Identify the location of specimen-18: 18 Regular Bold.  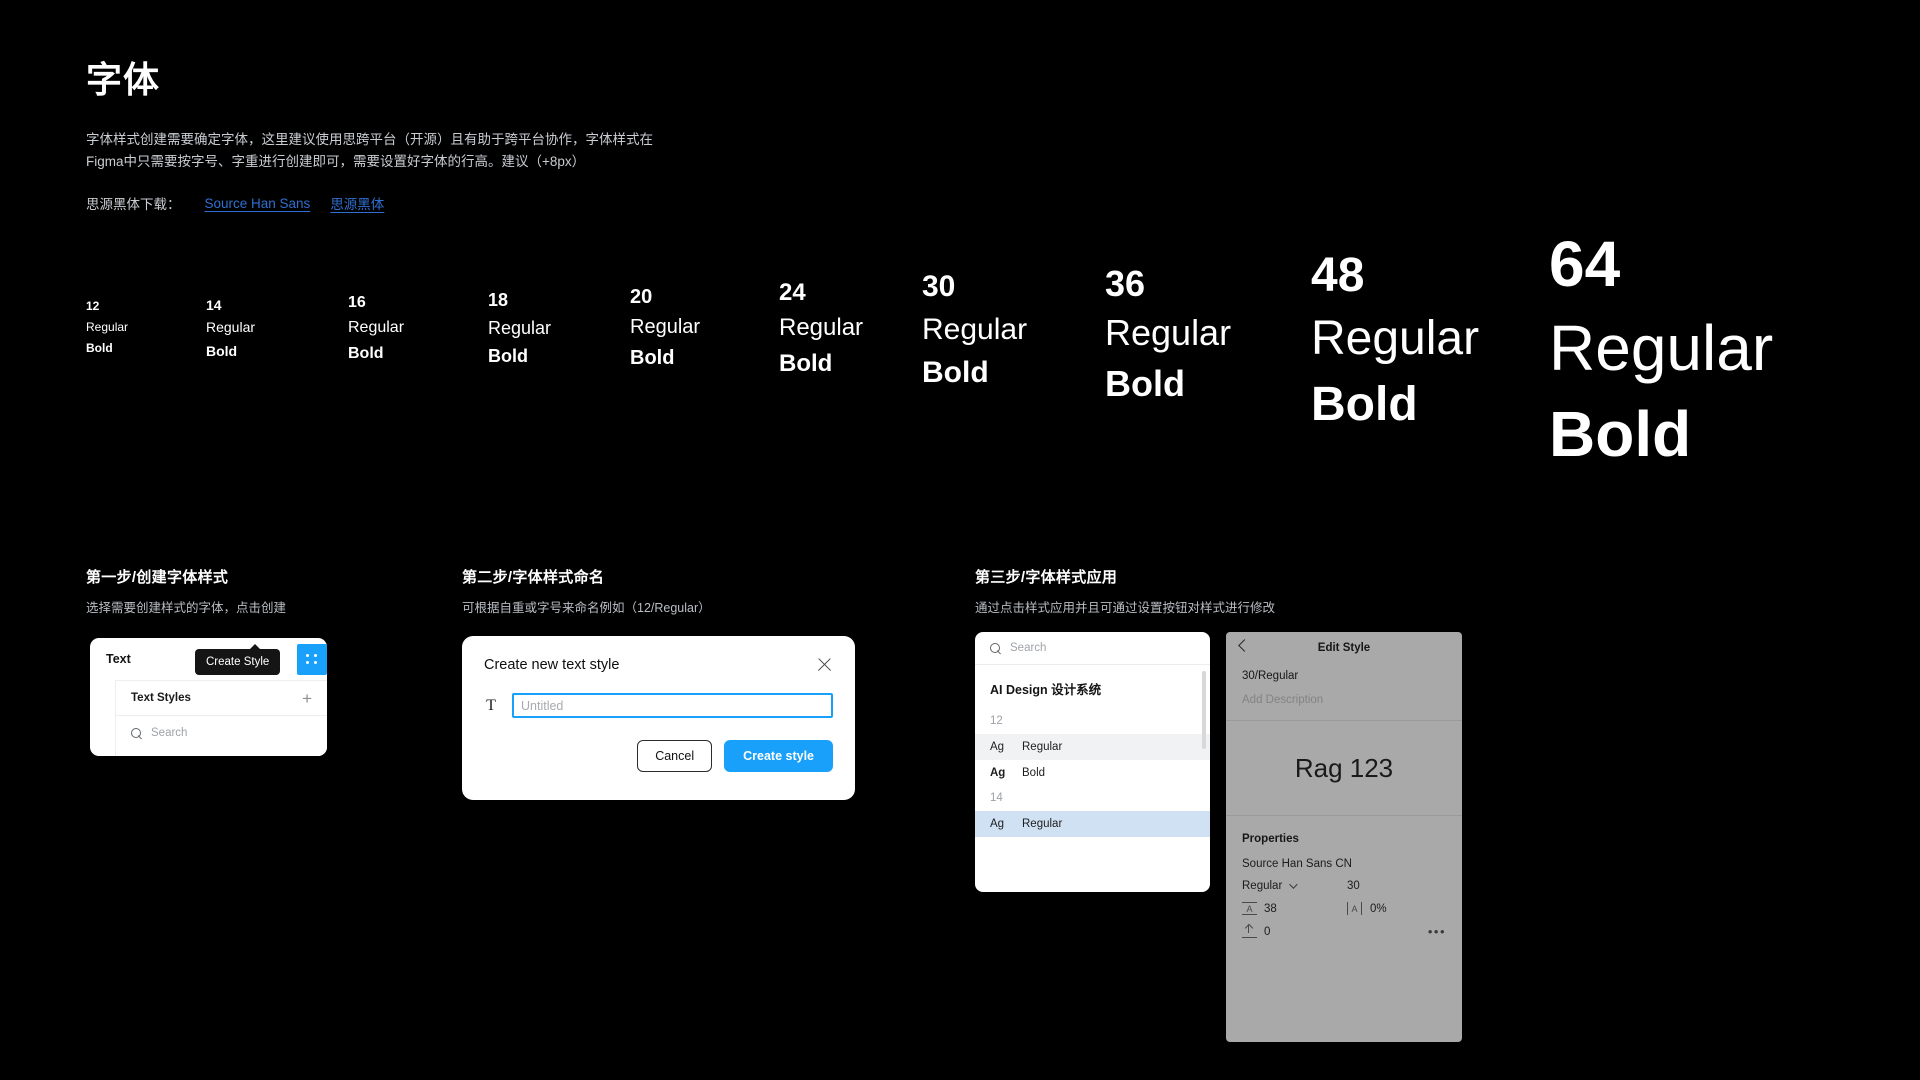
(519, 329).